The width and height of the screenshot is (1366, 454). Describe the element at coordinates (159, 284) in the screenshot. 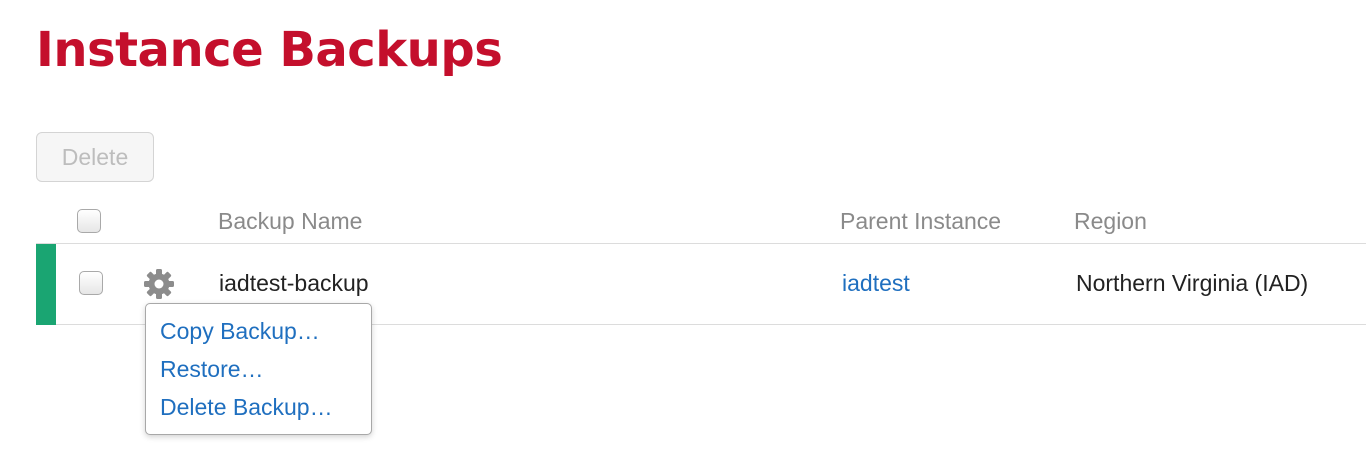

I see `gear-icon` at that location.